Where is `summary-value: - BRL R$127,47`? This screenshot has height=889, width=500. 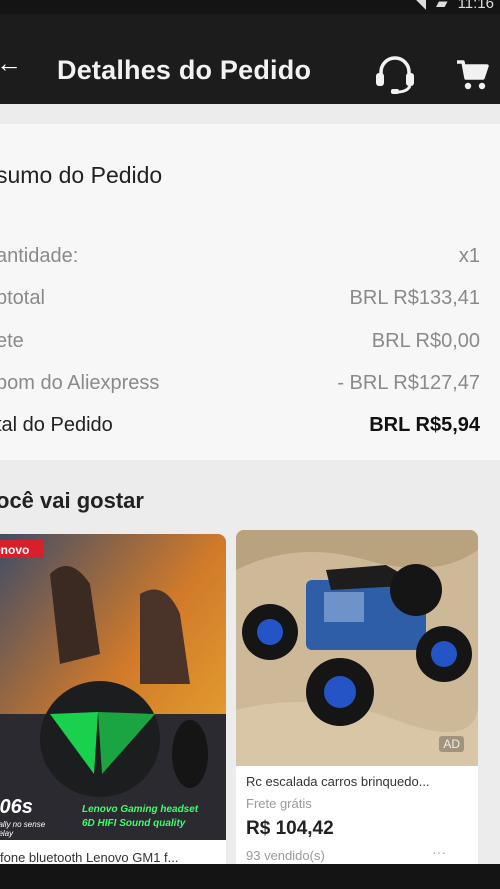
summary-value: - BRL R$127,47 is located at coordinates (408, 383).